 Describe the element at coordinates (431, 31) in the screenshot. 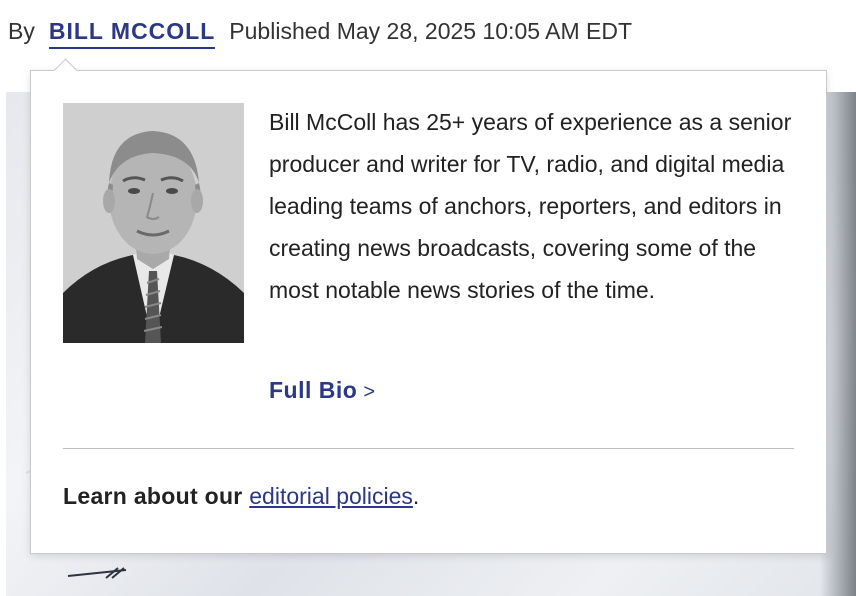

I see `published-date: Published May 28, 2025 10:05 AM EDT` at that location.